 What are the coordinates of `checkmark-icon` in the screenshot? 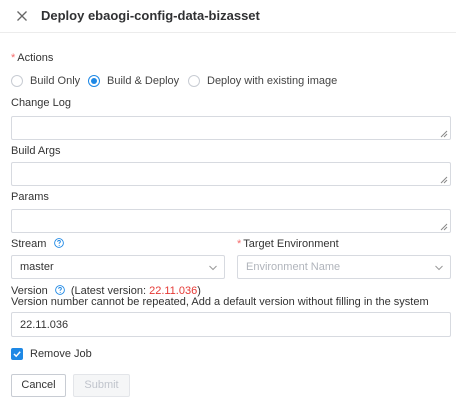 It's located at (17, 354).